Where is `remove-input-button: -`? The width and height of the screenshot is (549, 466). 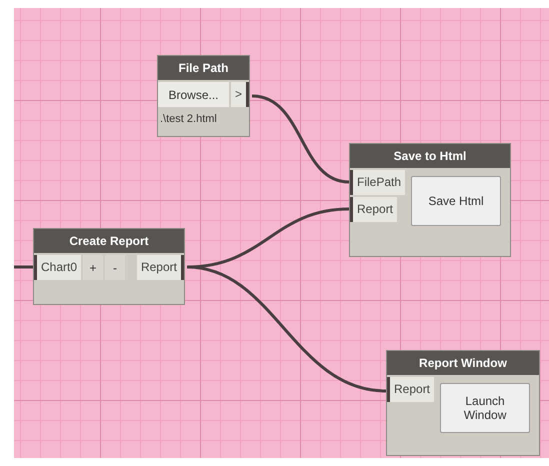
remove-input-button: - is located at coordinates (115, 267).